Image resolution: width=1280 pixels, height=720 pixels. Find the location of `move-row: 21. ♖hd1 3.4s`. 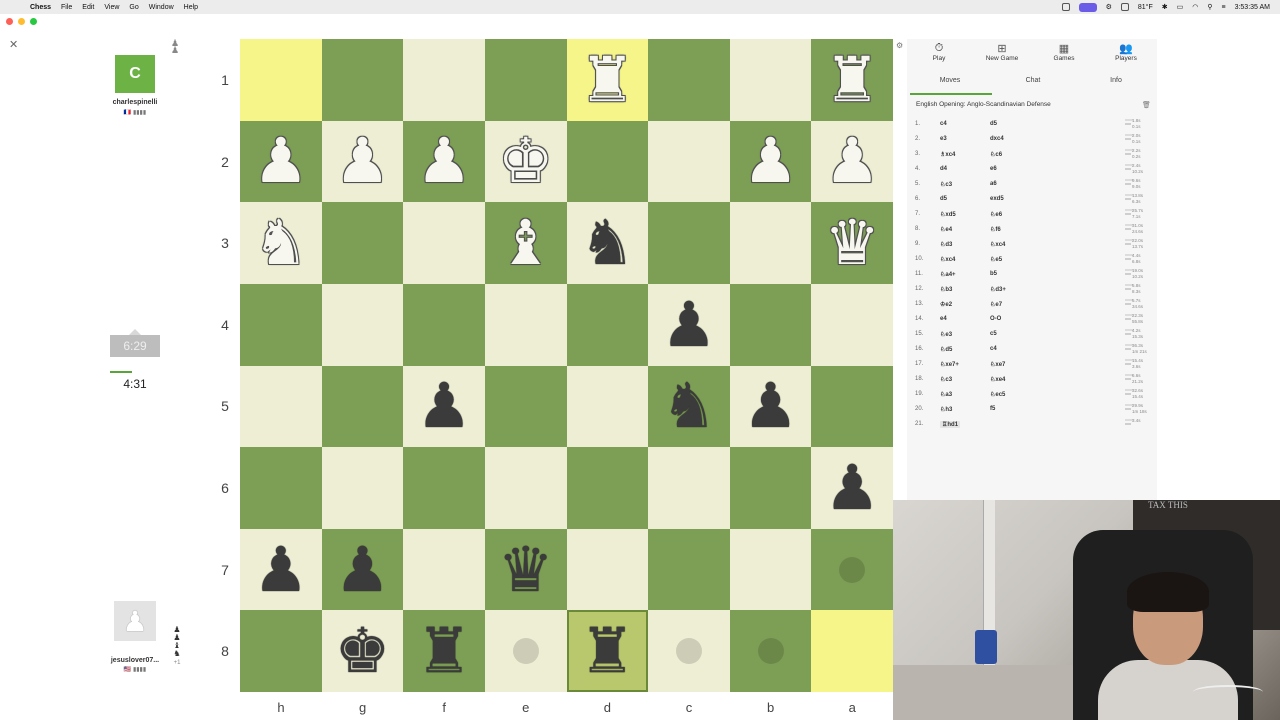

move-row: 21. ♖hd1 3.4s is located at coordinates (1030, 425).